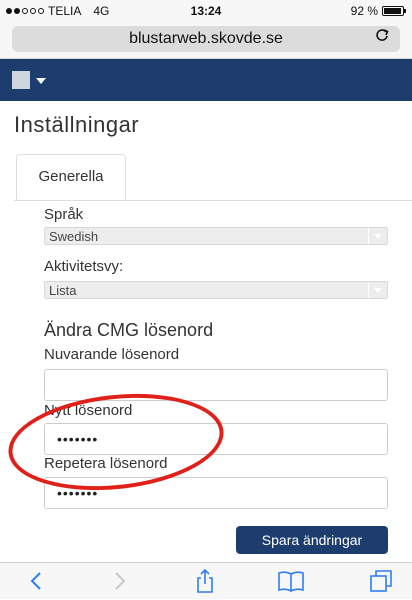 The width and height of the screenshot is (412, 600). Describe the element at coordinates (382, 37) in the screenshot. I see `reload-icon` at that location.